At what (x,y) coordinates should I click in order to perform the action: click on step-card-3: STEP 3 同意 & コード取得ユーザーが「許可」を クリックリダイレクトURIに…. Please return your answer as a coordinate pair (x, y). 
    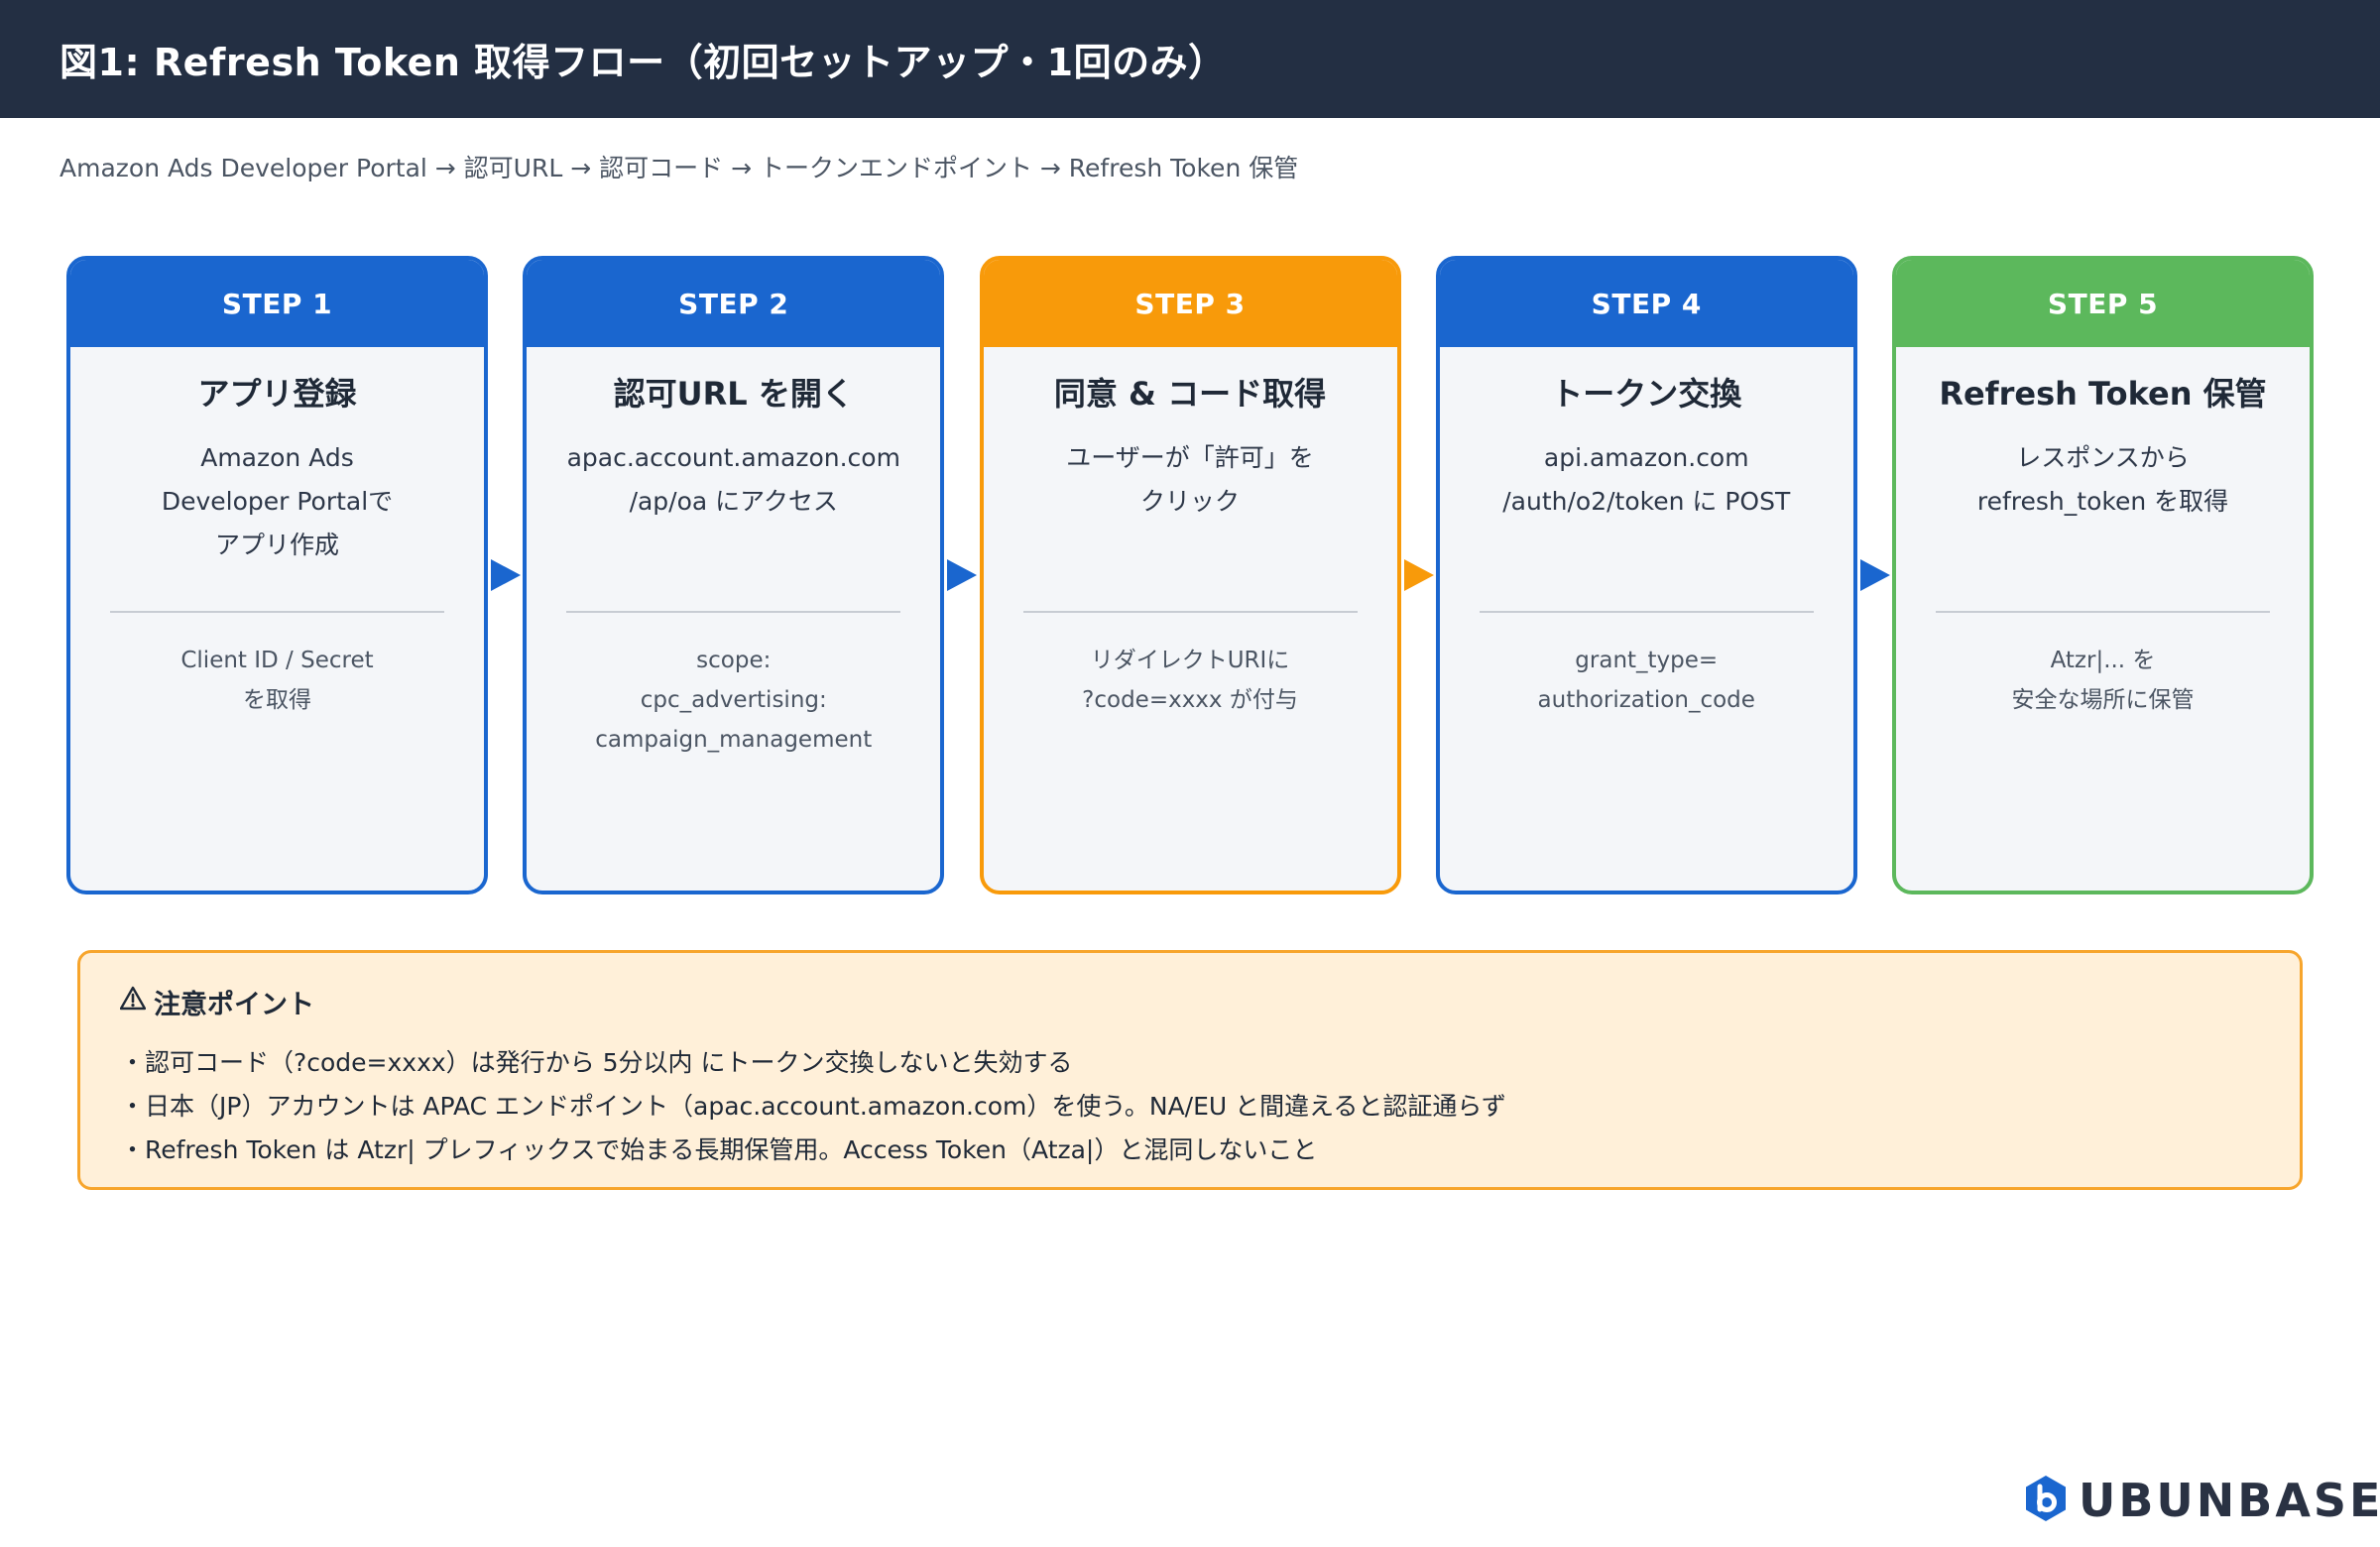
    Looking at the image, I should click on (1190, 575).